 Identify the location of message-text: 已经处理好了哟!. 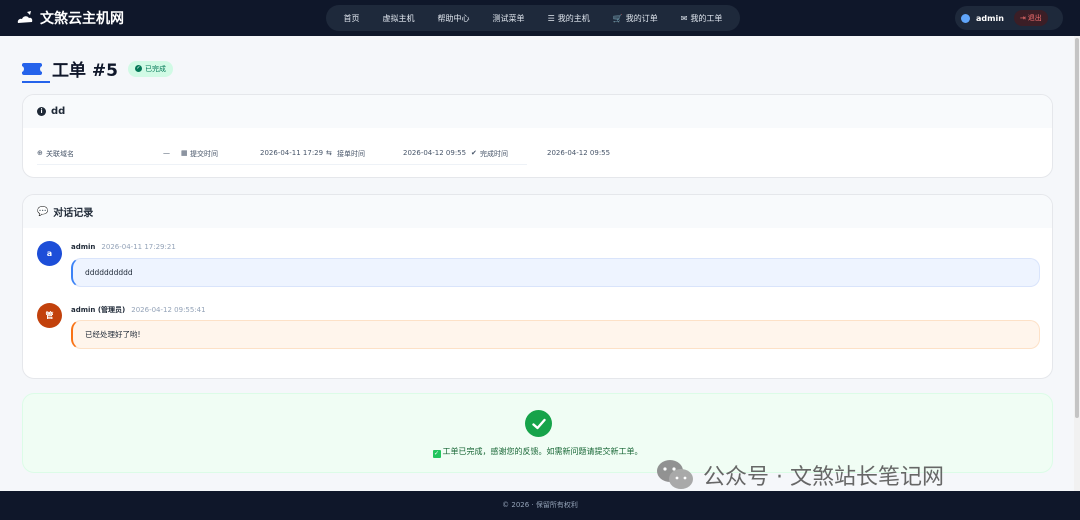
(113, 334).